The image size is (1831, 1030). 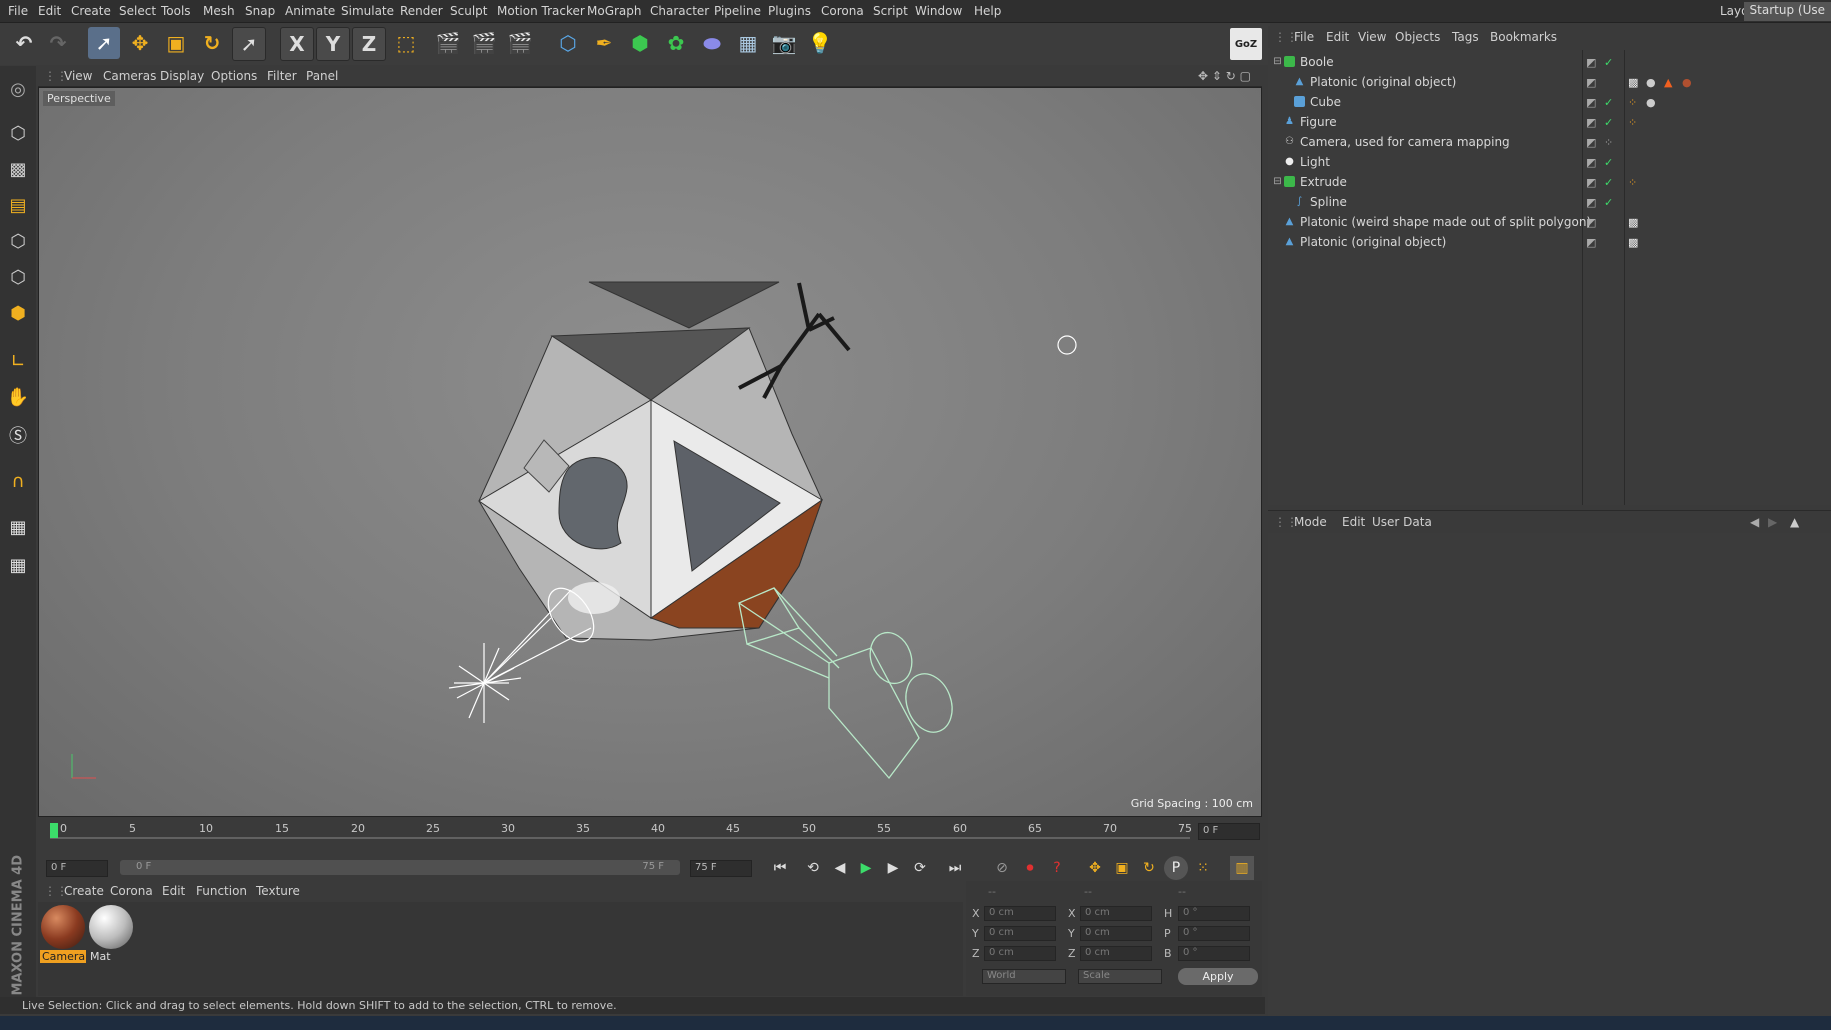 What do you see at coordinates (297, 44) in the screenshot?
I see `x-axis-button: X` at bounding box center [297, 44].